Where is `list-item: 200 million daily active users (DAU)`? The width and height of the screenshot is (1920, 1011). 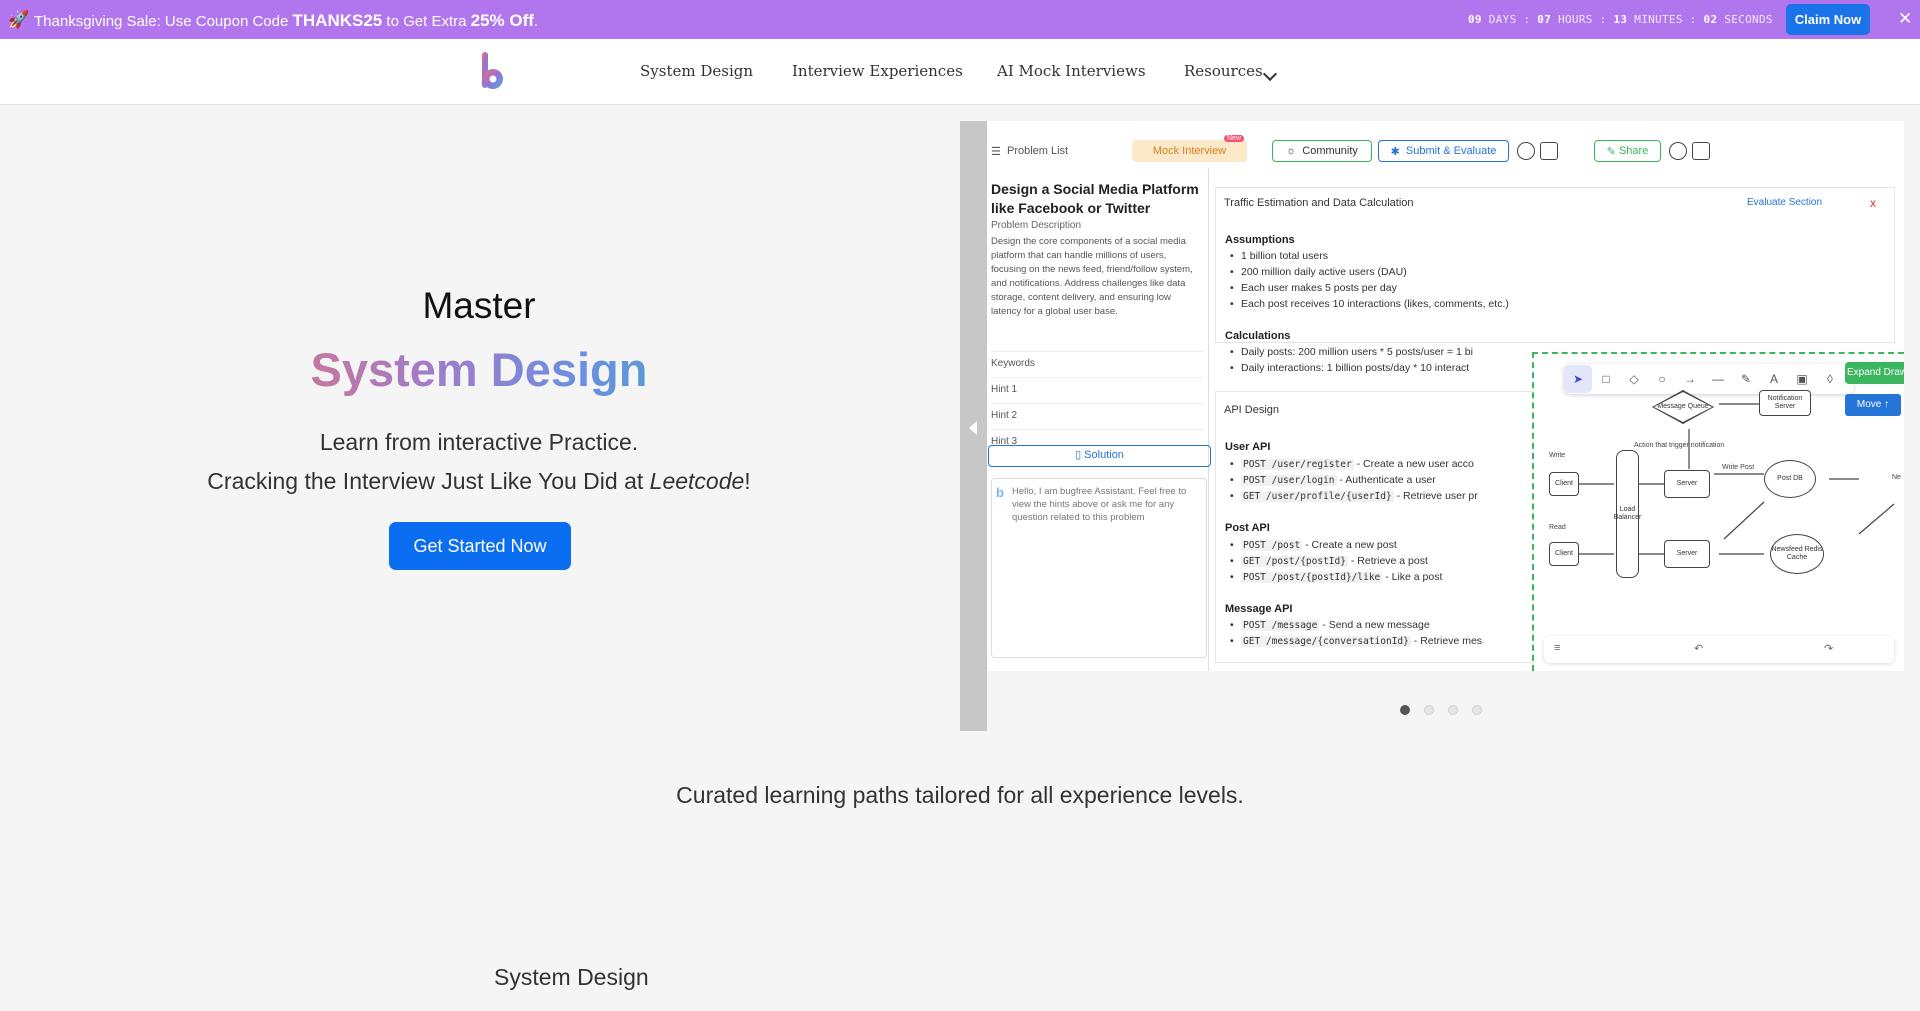 list-item: 200 million daily active users (DAU) is located at coordinates (1318, 272).